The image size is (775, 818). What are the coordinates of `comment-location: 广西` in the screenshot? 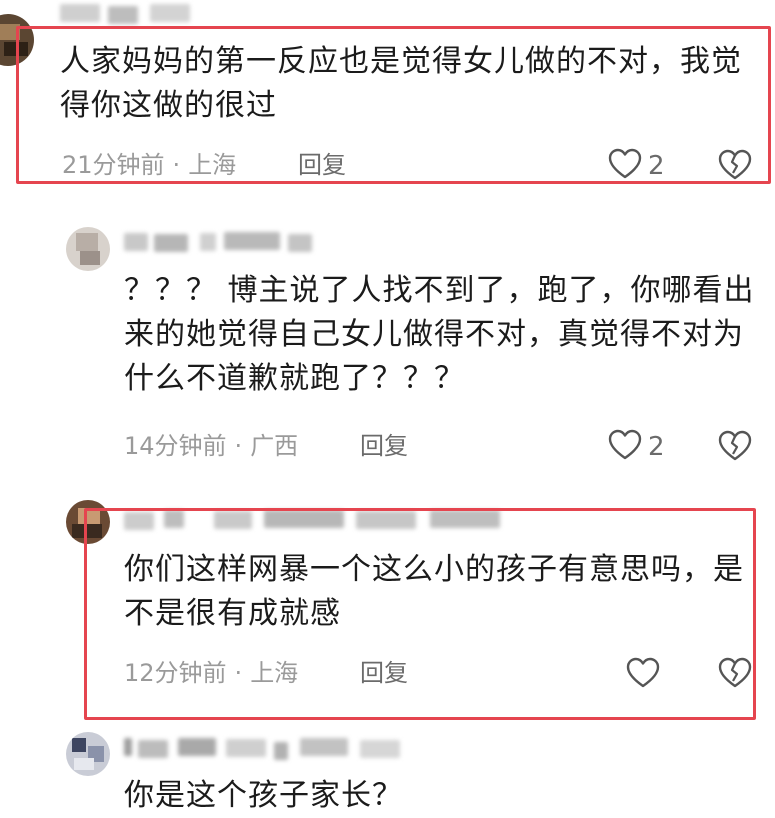 It's located at (274, 446).